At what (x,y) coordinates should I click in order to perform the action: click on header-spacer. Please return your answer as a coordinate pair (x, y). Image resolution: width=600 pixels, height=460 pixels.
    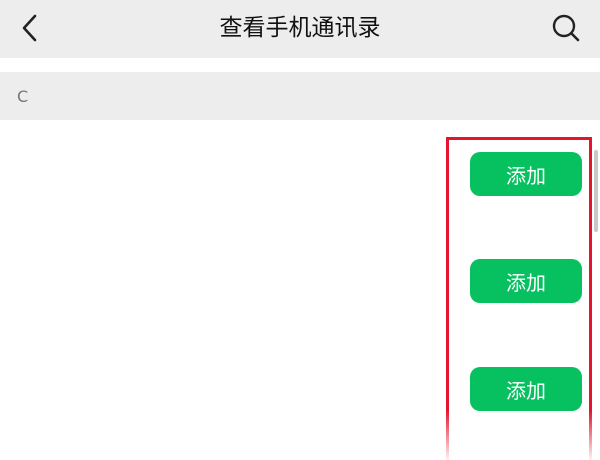
    Looking at the image, I should click on (300, 65).